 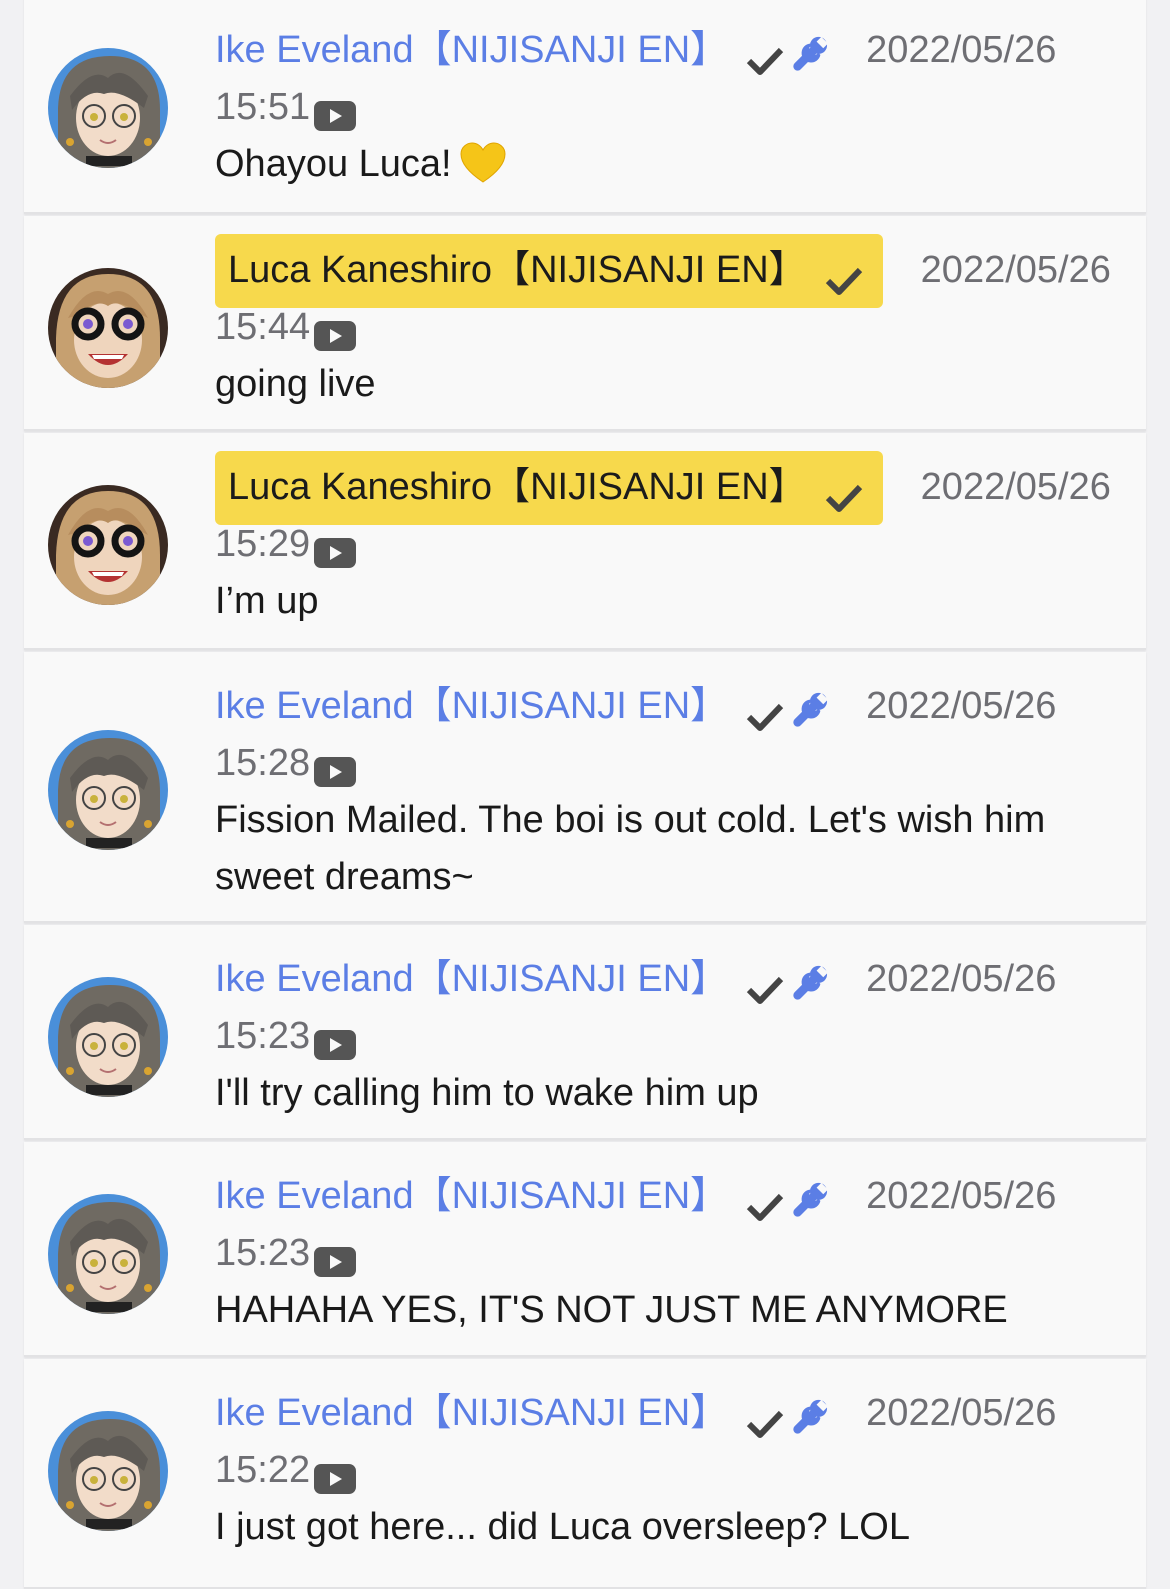 I want to click on yellow-heart-icon, so click(x=483, y=163).